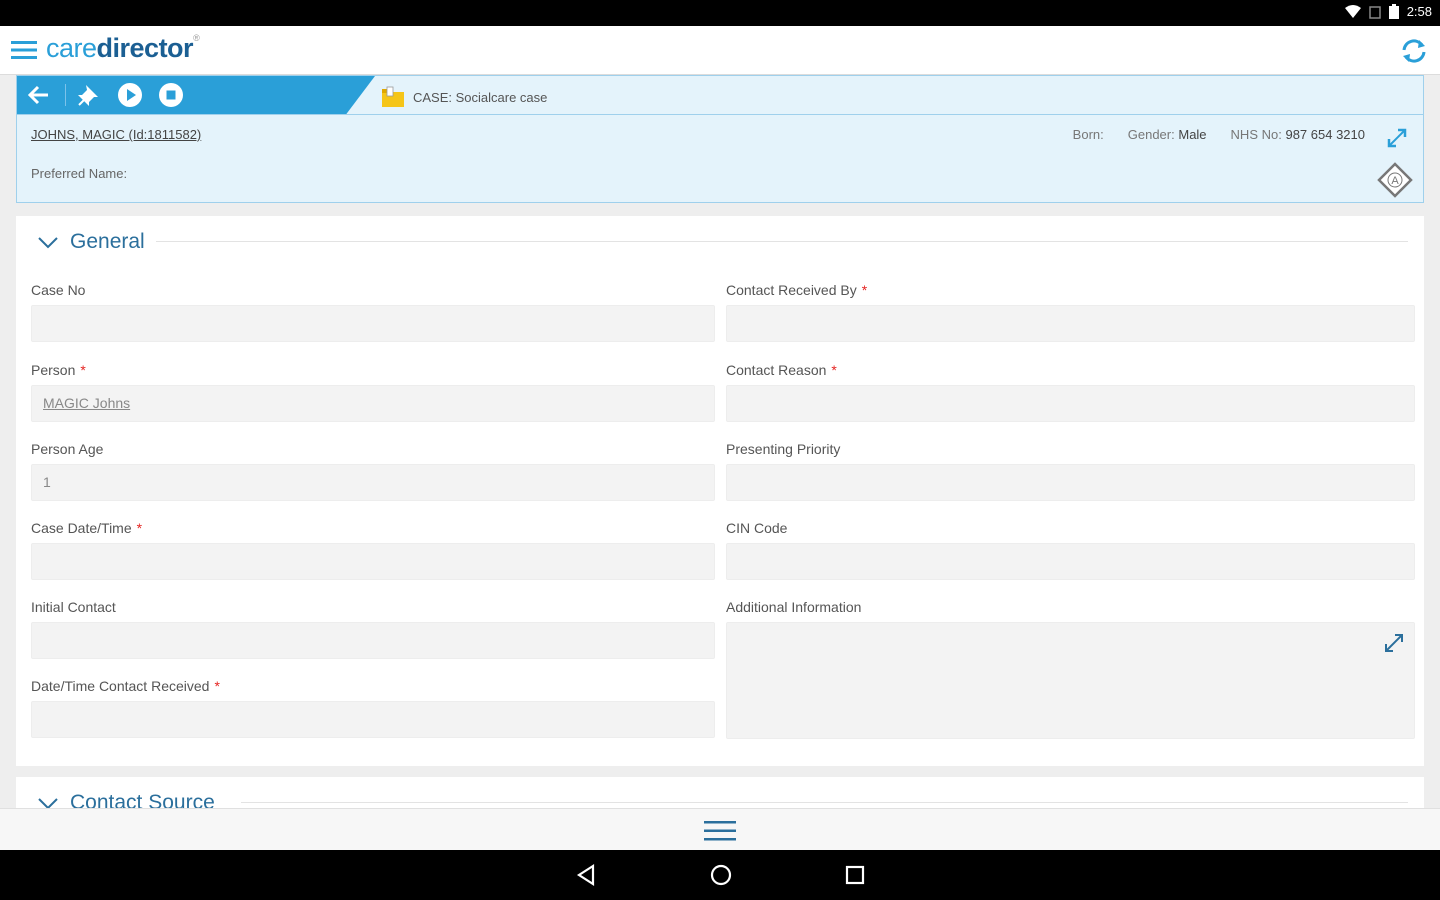  What do you see at coordinates (1070, 680) in the screenshot?
I see `additional-information-textarea` at bounding box center [1070, 680].